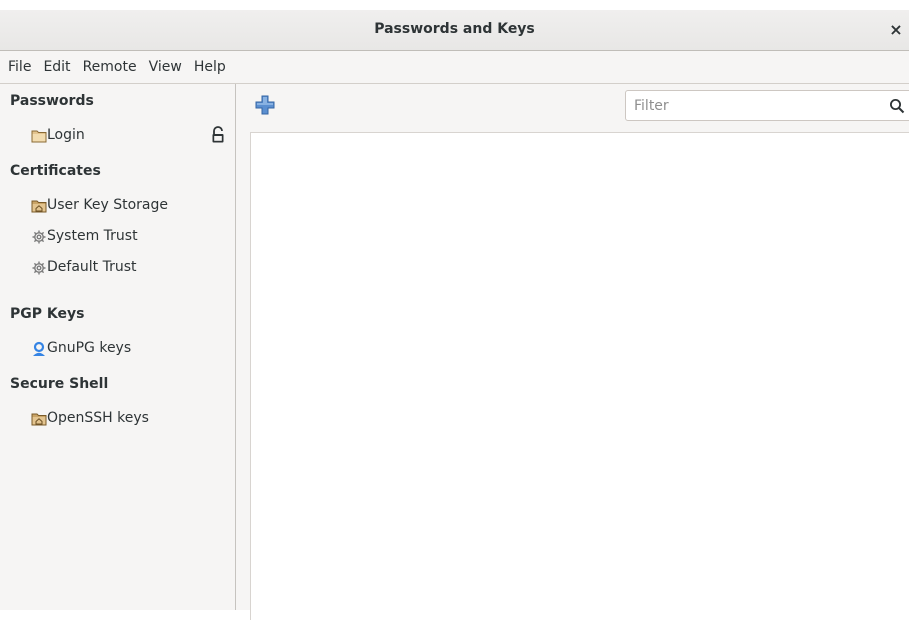  Describe the element at coordinates (218, 135) in the screenshot. I see `lock-icon` at that location.